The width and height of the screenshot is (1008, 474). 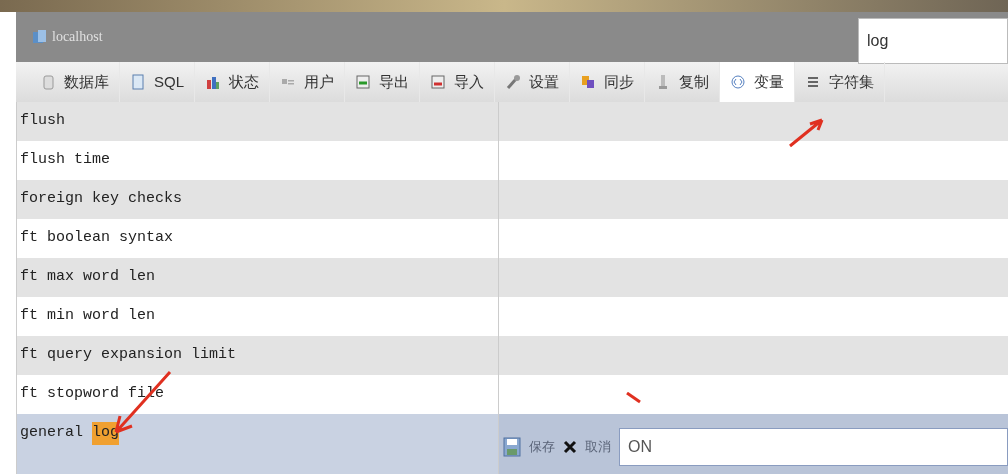 What do you see at coordinates (213, 82) in the screenshot?
I see `bar-chart-icon` at bounding box center [213, 82].